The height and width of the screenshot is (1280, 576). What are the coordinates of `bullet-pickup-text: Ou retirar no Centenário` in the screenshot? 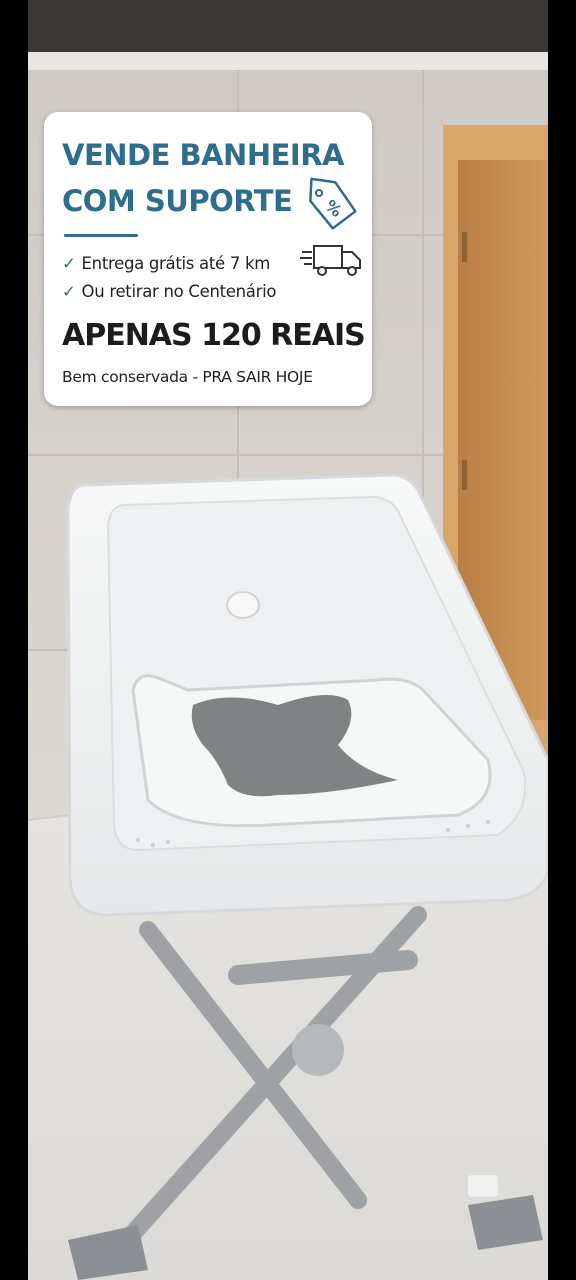 It's located at (179, 291).